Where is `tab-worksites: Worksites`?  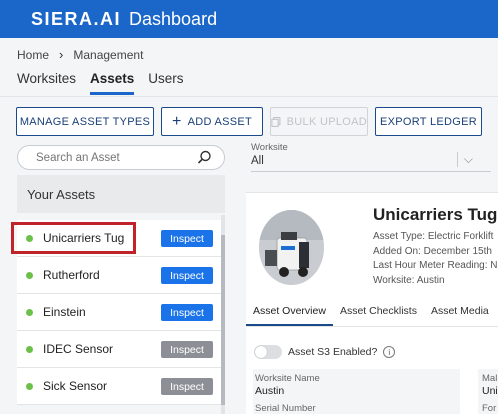 tab-worksites: Worksites is located at coordinates (46, 83).